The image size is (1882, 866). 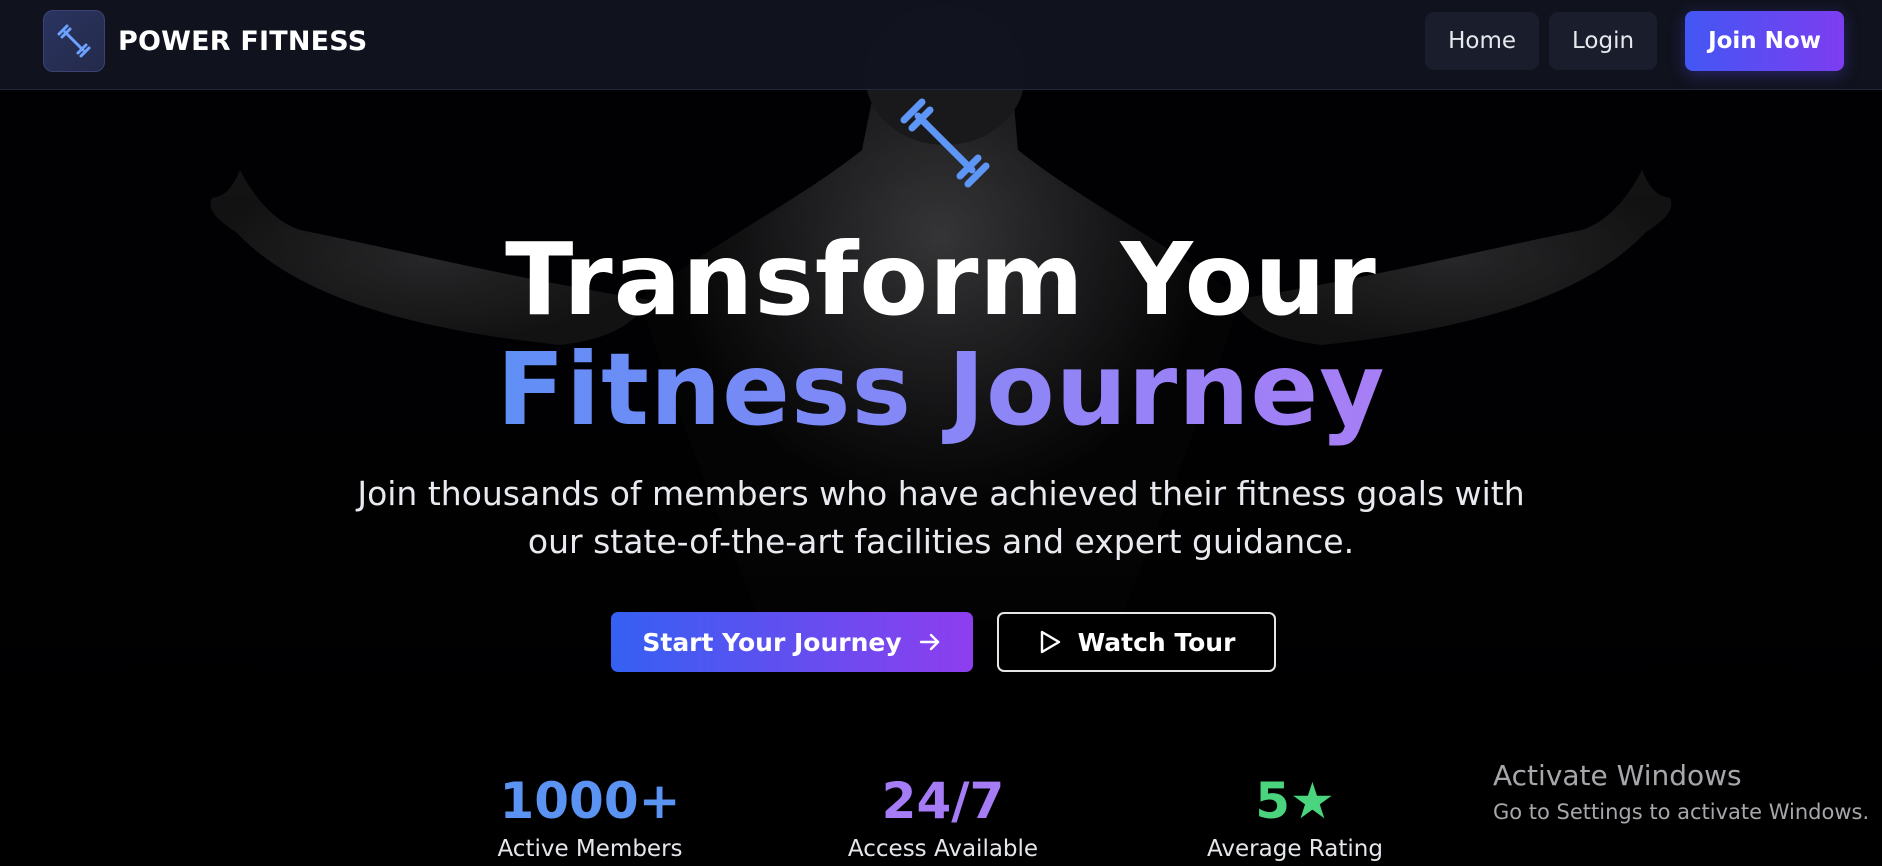 I want to click on nav-links: Home Login Join Now, so click(x=1629, y=41).